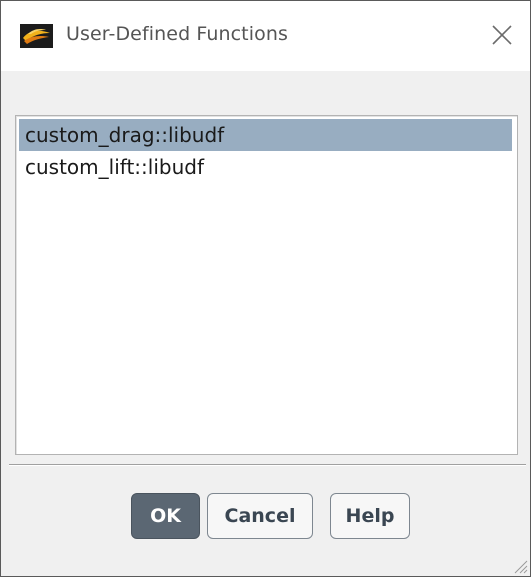 Image resolution: width=531 pixels, height=578 pixels. Describe the element at coordinates (502, 35) in the screenshot. I see `close-icon` at that location.